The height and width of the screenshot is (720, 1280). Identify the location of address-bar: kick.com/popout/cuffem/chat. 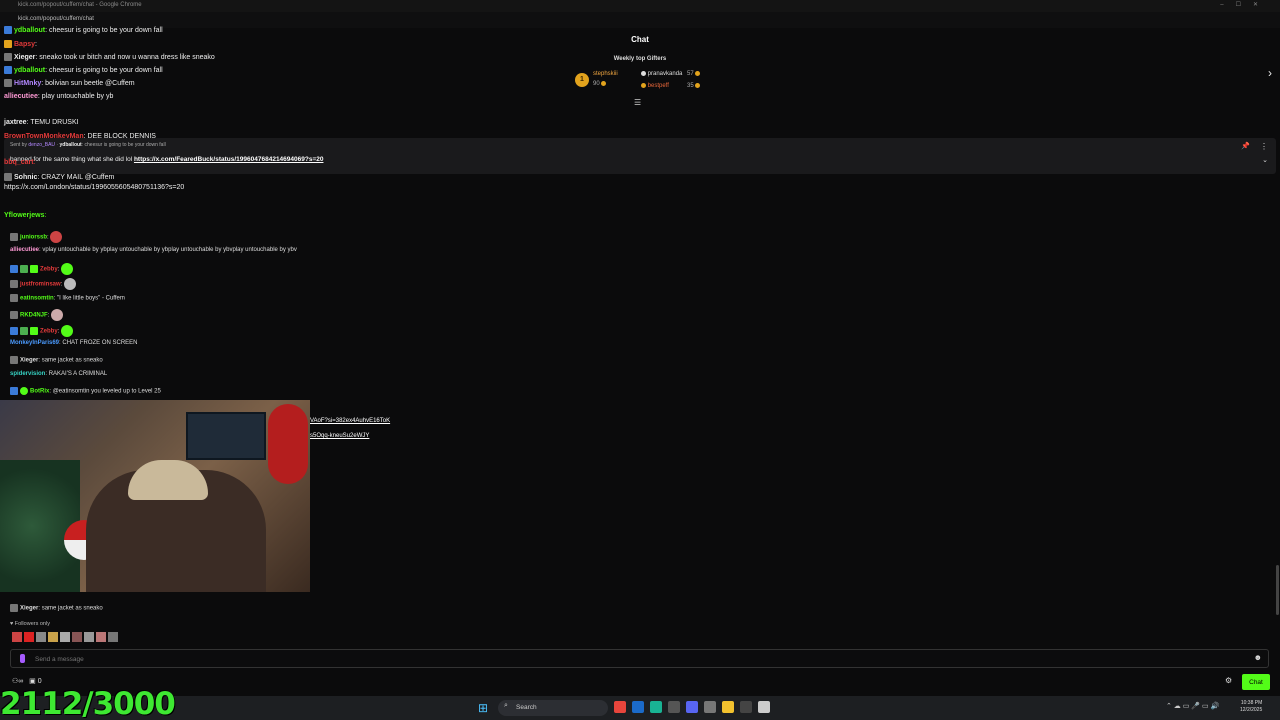
(640, 20).